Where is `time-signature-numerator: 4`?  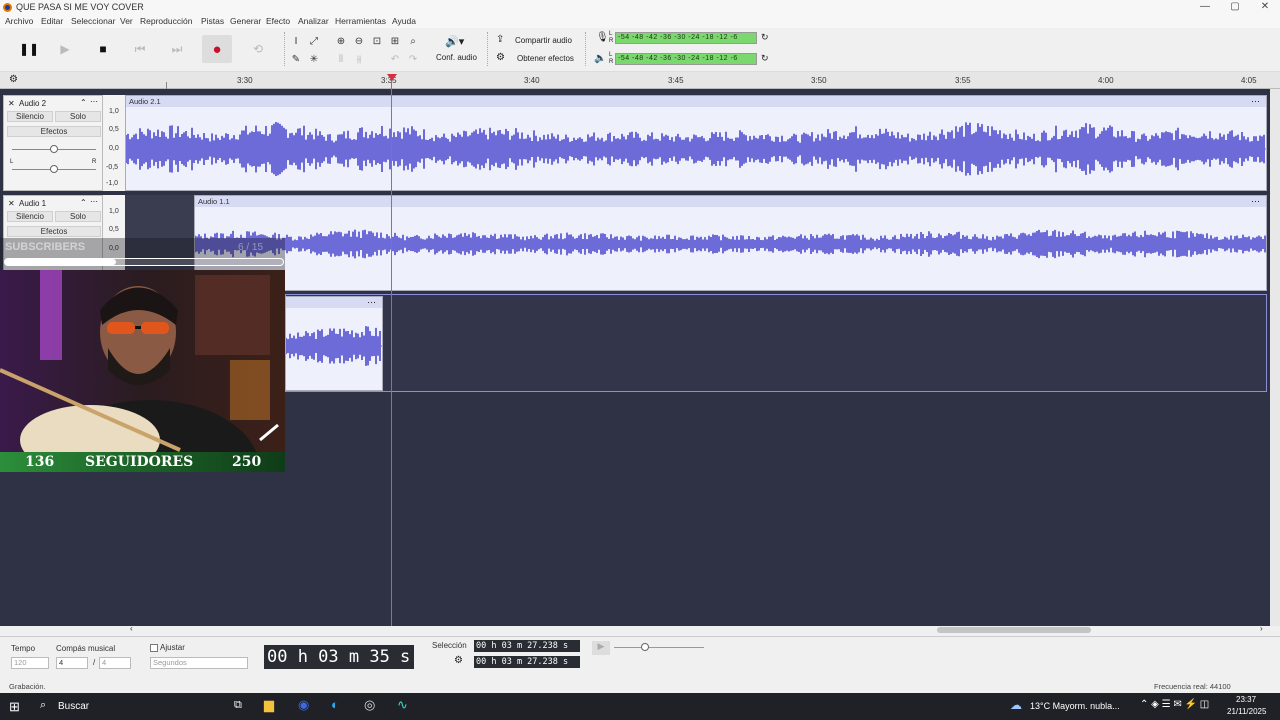 time-signature-numerator: 4 is located at coordinates (72, 663).